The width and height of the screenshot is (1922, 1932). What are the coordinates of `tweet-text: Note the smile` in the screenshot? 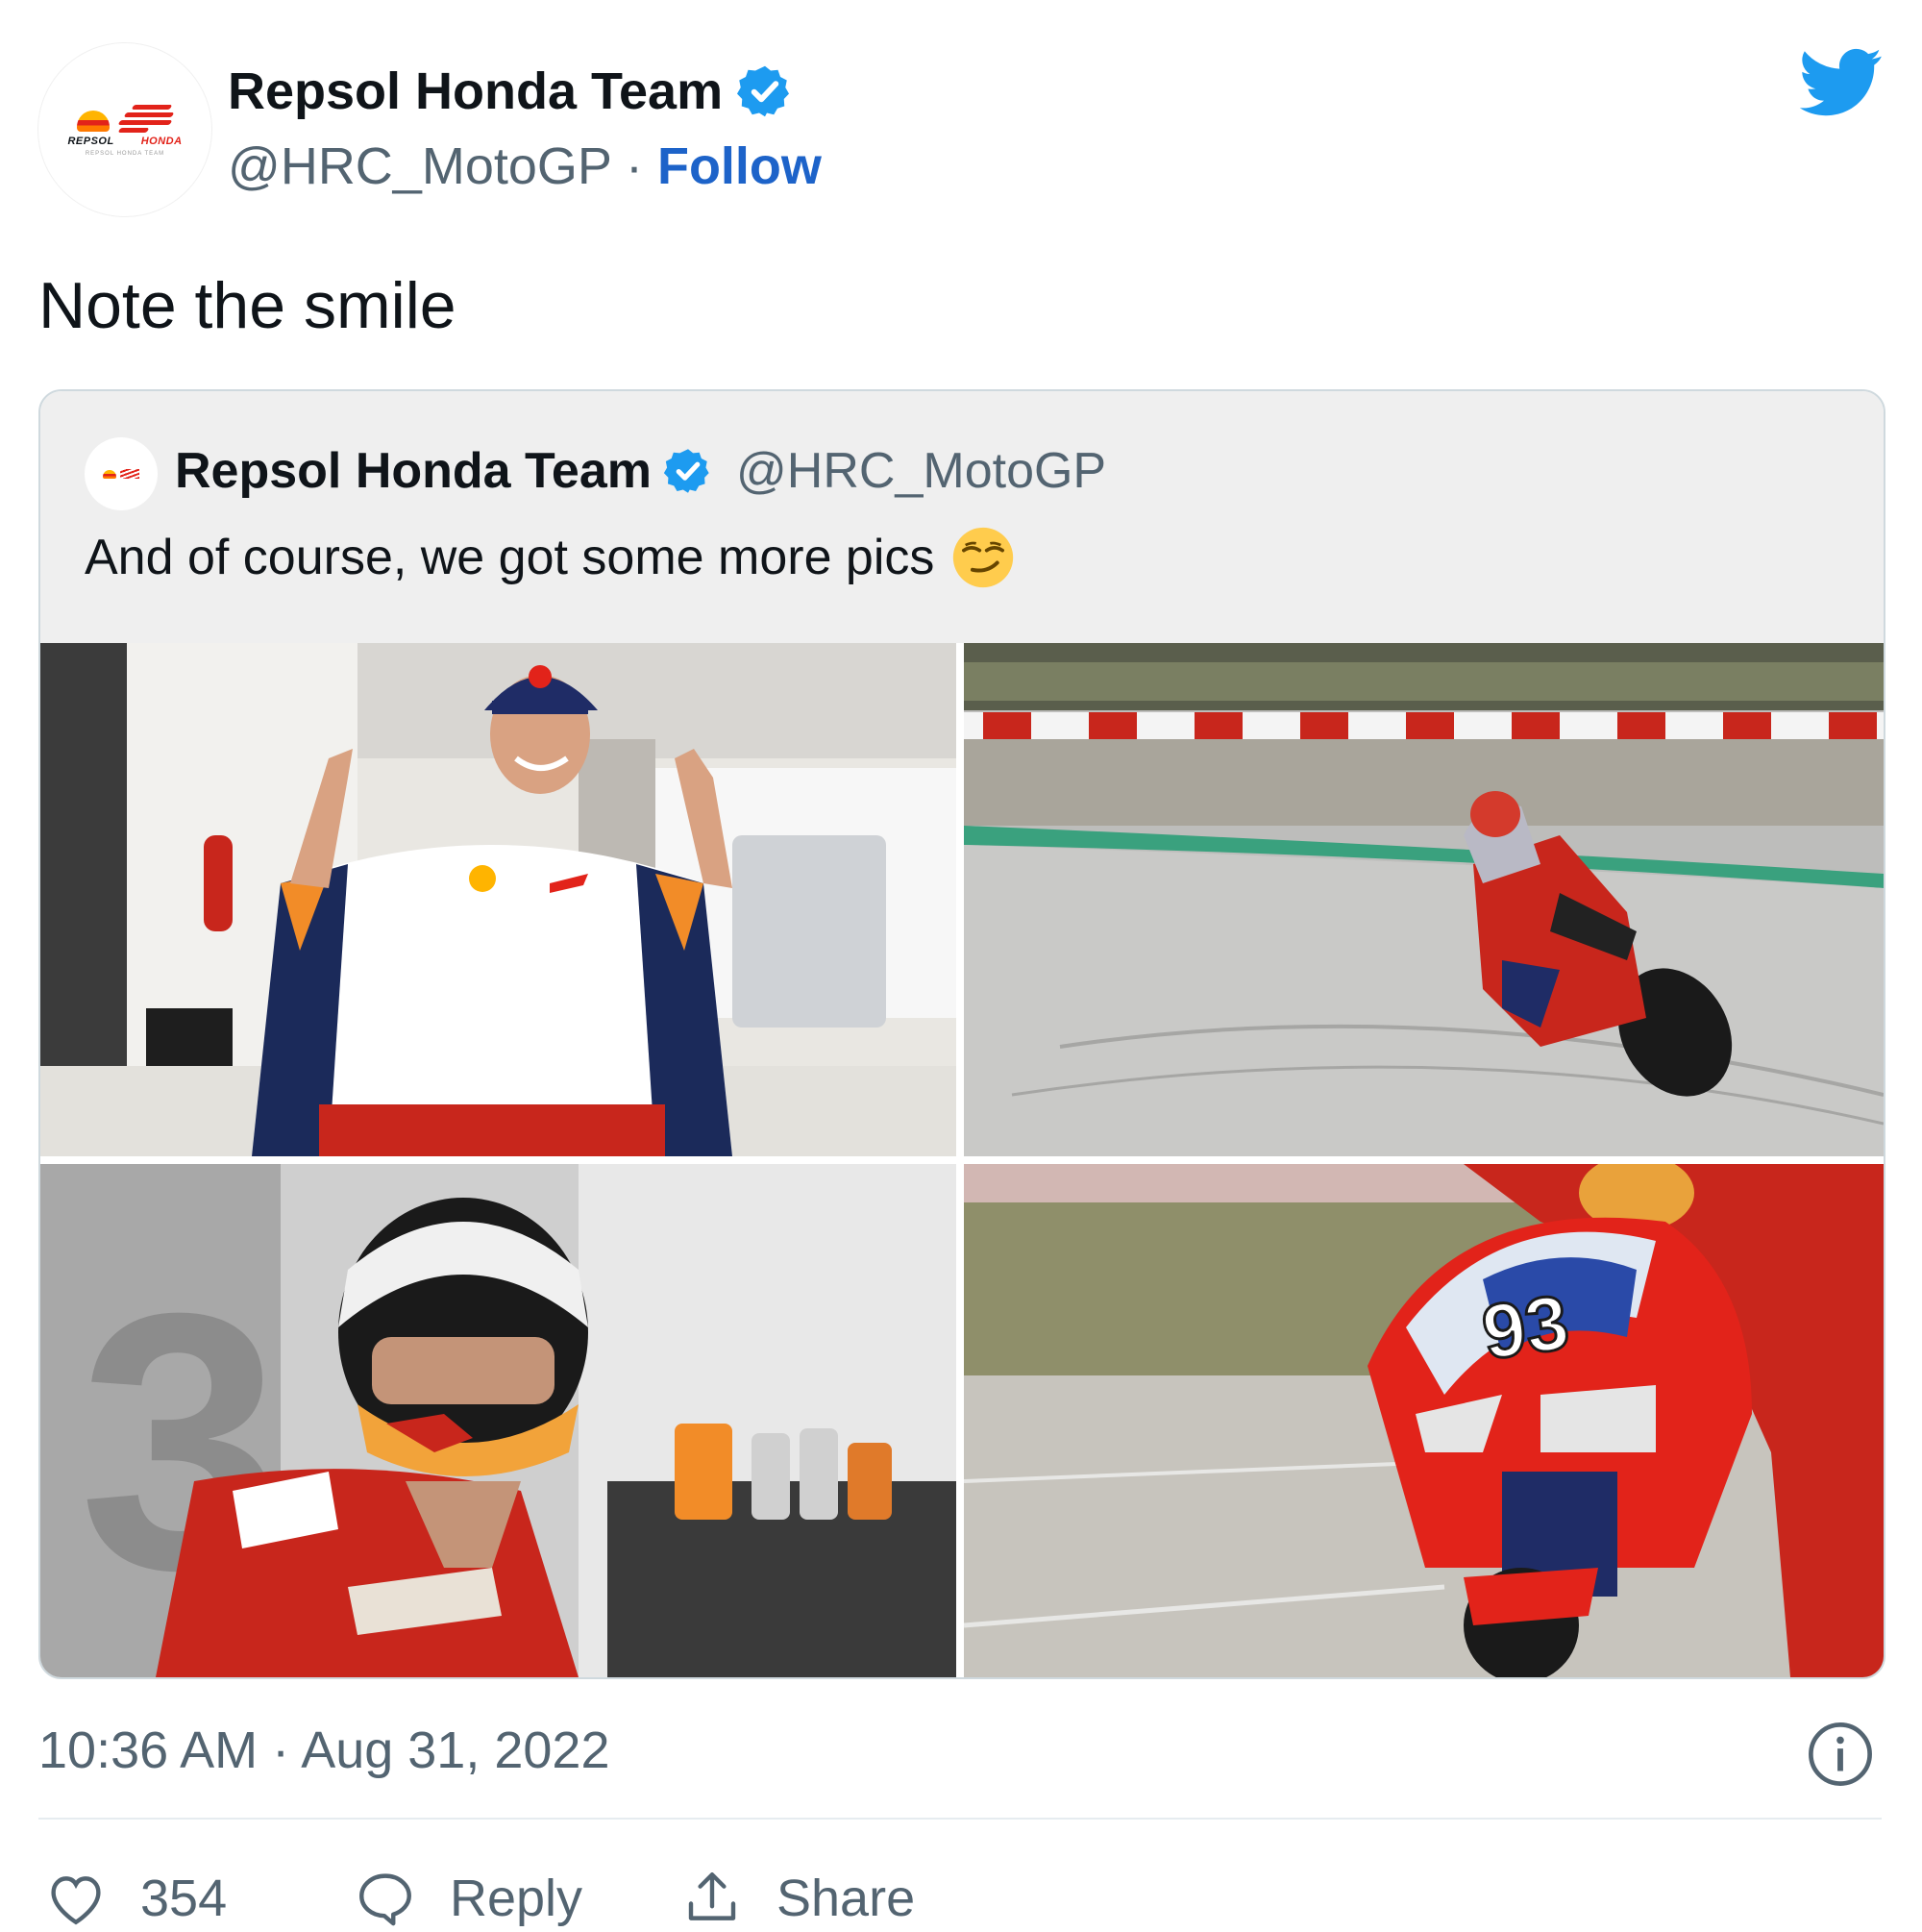 It's located at (247, 306).